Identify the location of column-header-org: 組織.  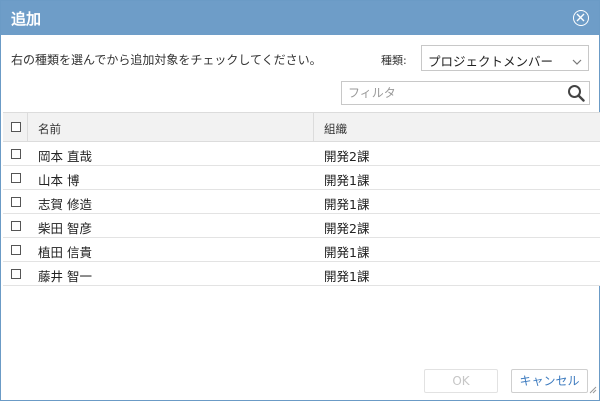
(335, 129).